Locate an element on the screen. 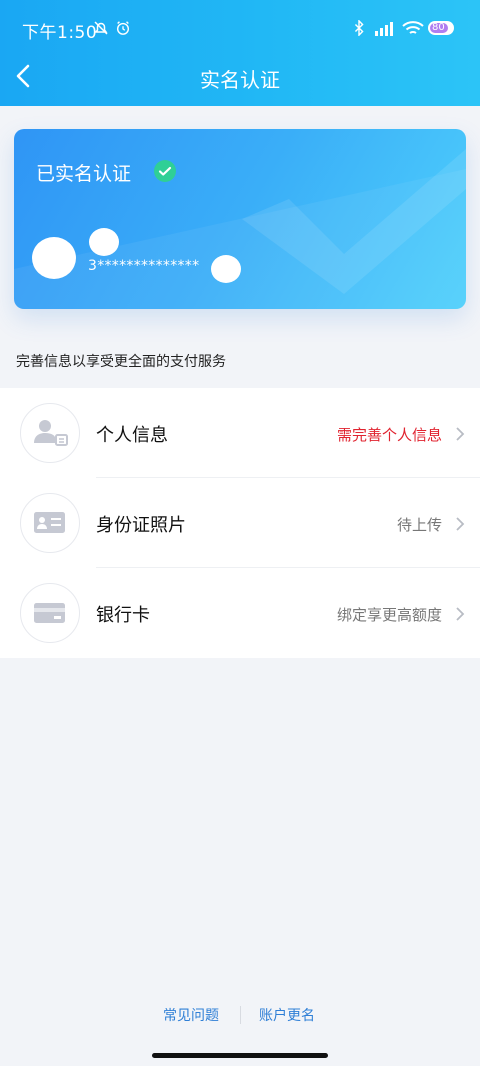 Image resolution: width=480 pixels, height=1066 pixels. check-icon is located at coordinates (165, 171).